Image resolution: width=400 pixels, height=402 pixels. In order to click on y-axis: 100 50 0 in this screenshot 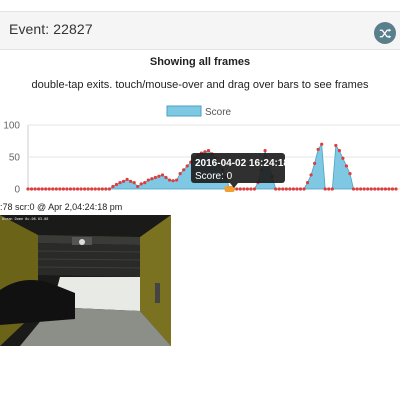, I will do `click(16, 158)`.